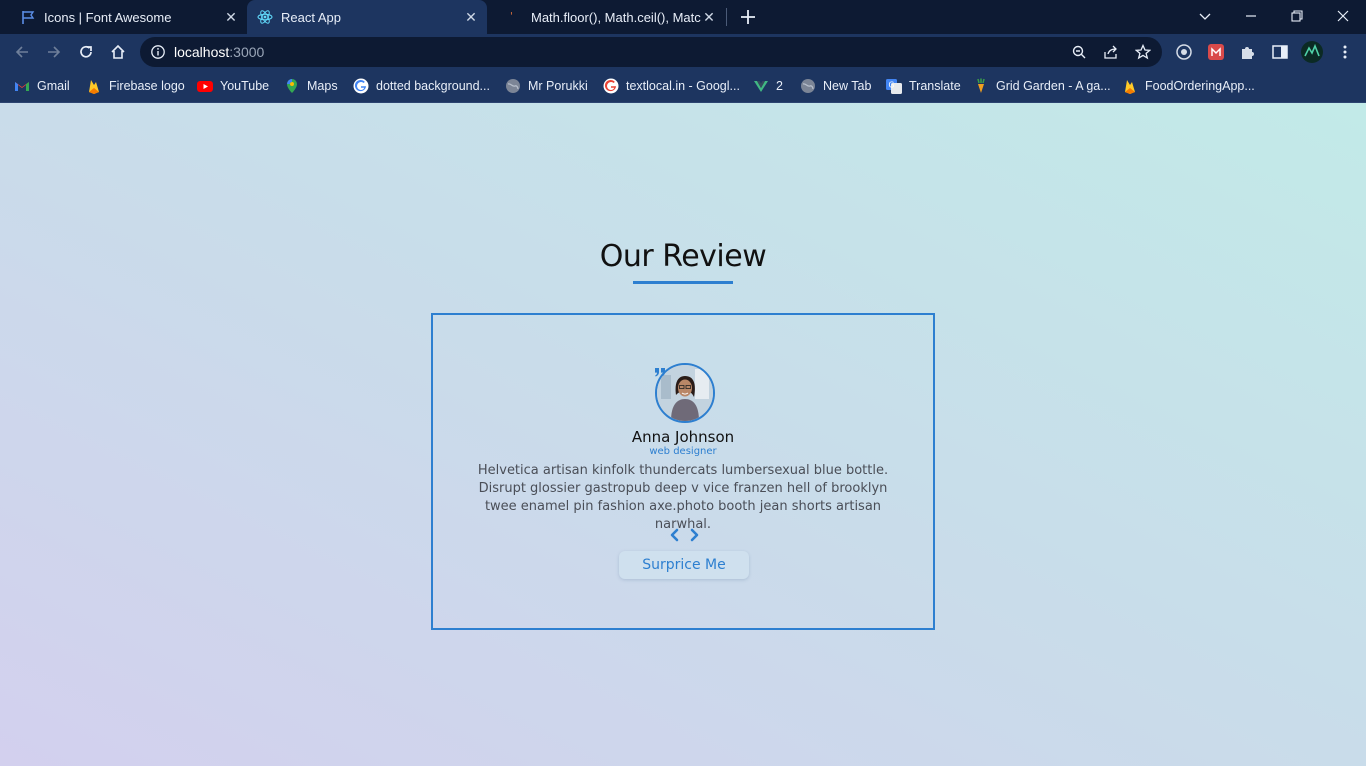 Image resolution: width=1366 pixels, height=766 pixels. Describe the element at coordinates (22, 52) in the screenshot. I see `back-arrow-icon` at that location.